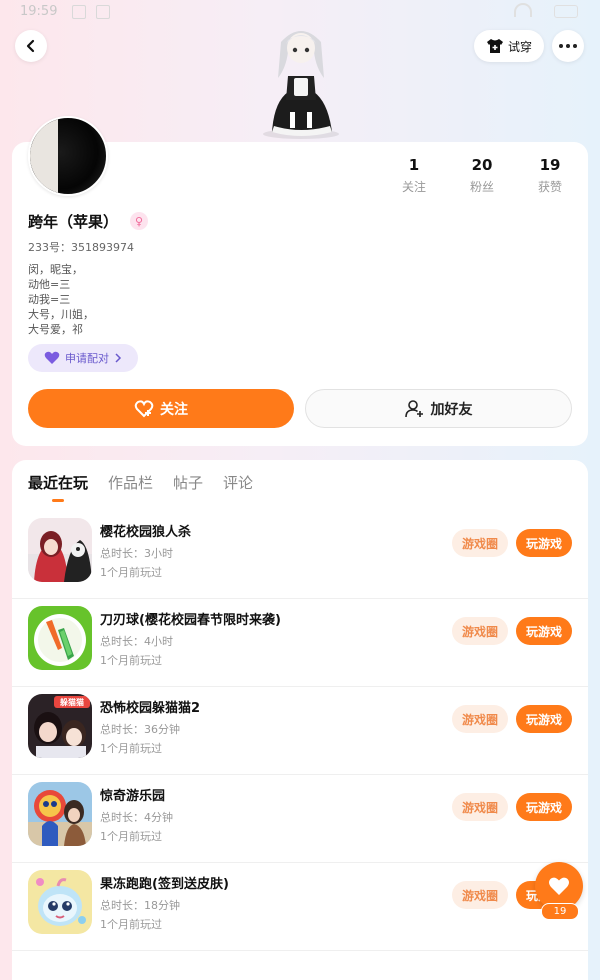  What do you see at coordinates (58, 500) in the screenshot?
I see `tab-indicator` at bounding box center [58, 500].